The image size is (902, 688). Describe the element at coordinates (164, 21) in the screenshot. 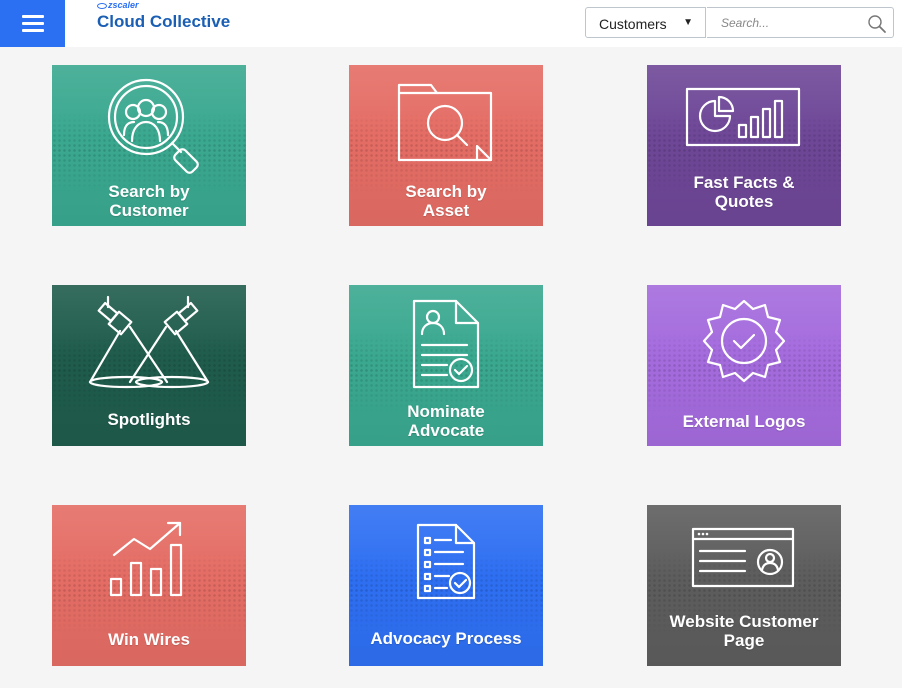

I see `brand-title: Cloud Collective` at that location.